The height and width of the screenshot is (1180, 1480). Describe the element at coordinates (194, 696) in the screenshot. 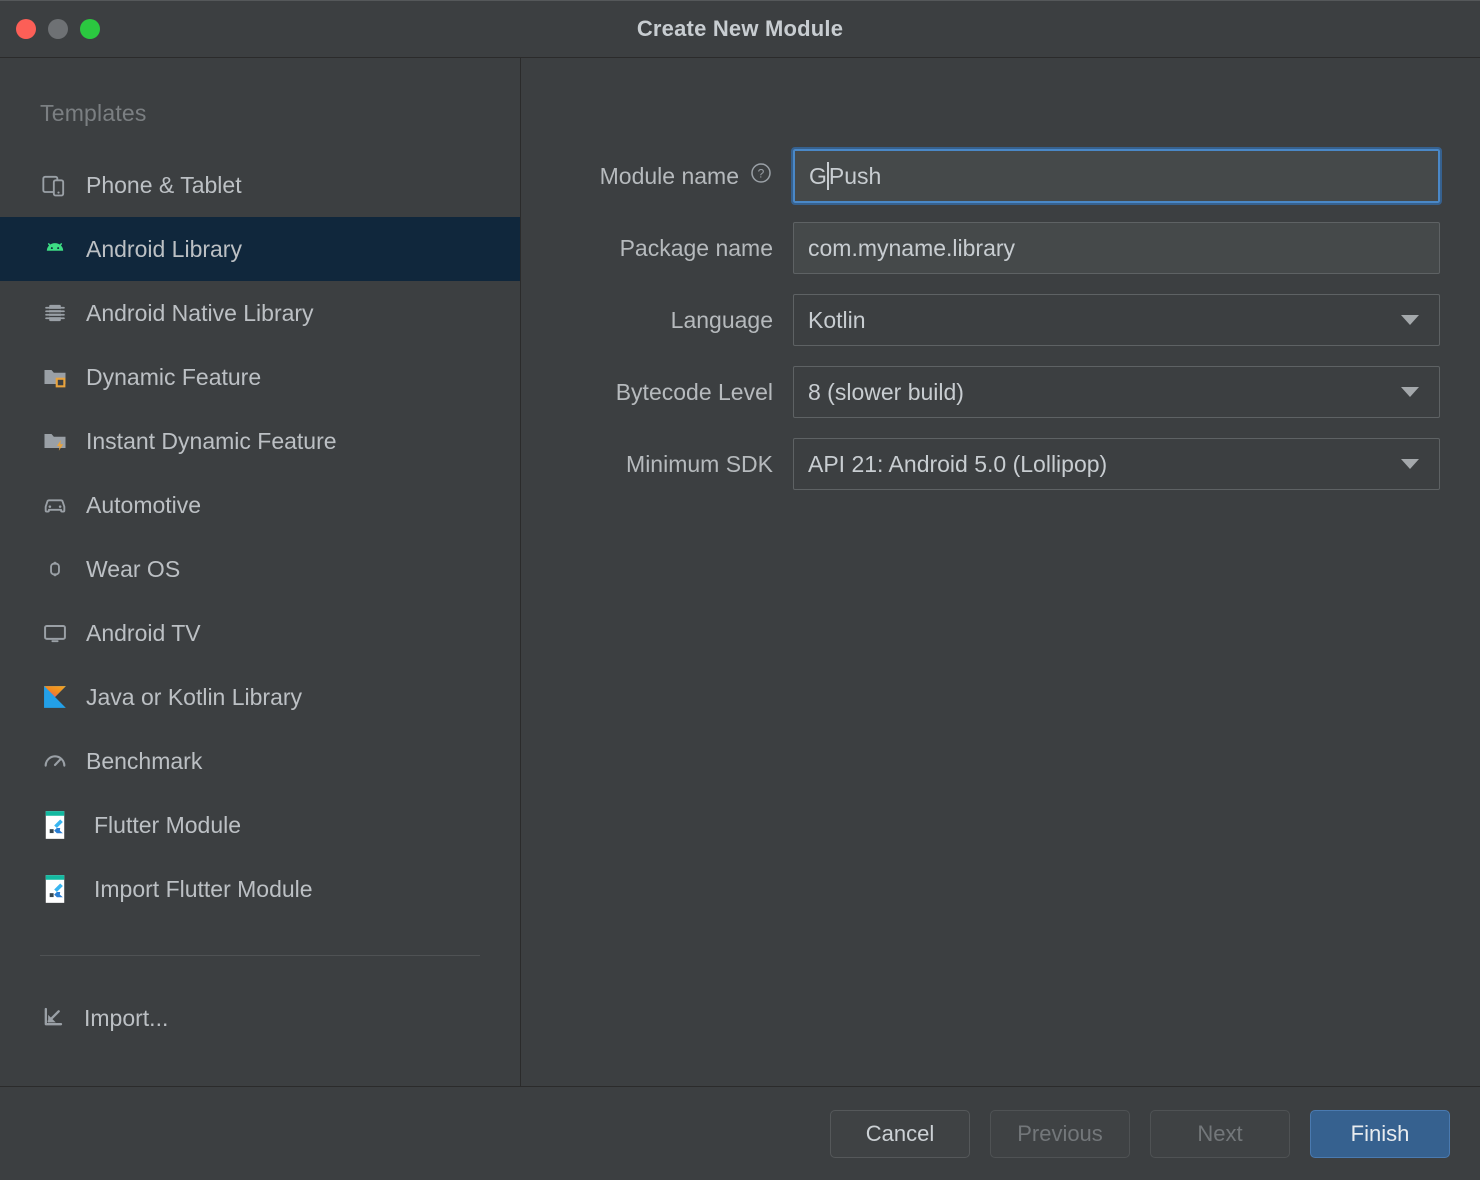

I see `sidebar-item-label: Java or Kotlin Library` at that location.